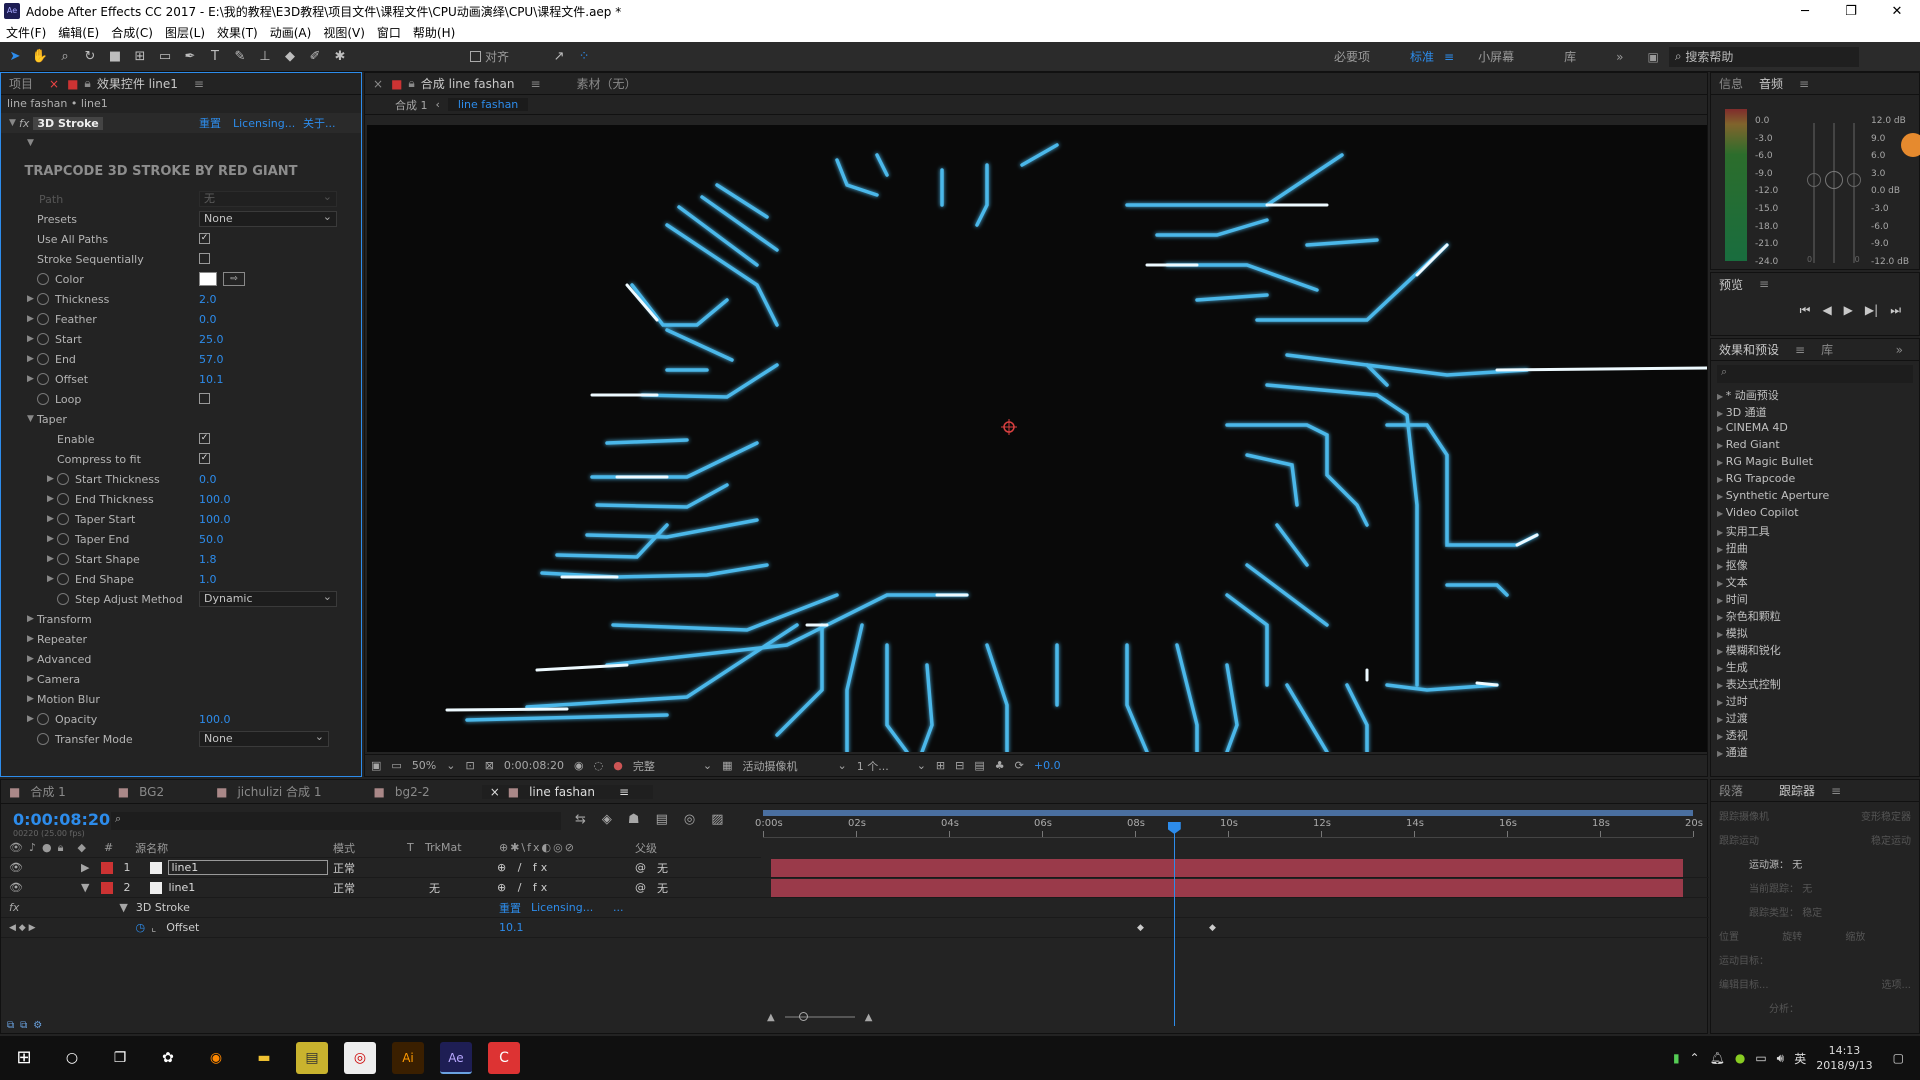  I want to click on tab-audio: 音频, so click(1771, 83).